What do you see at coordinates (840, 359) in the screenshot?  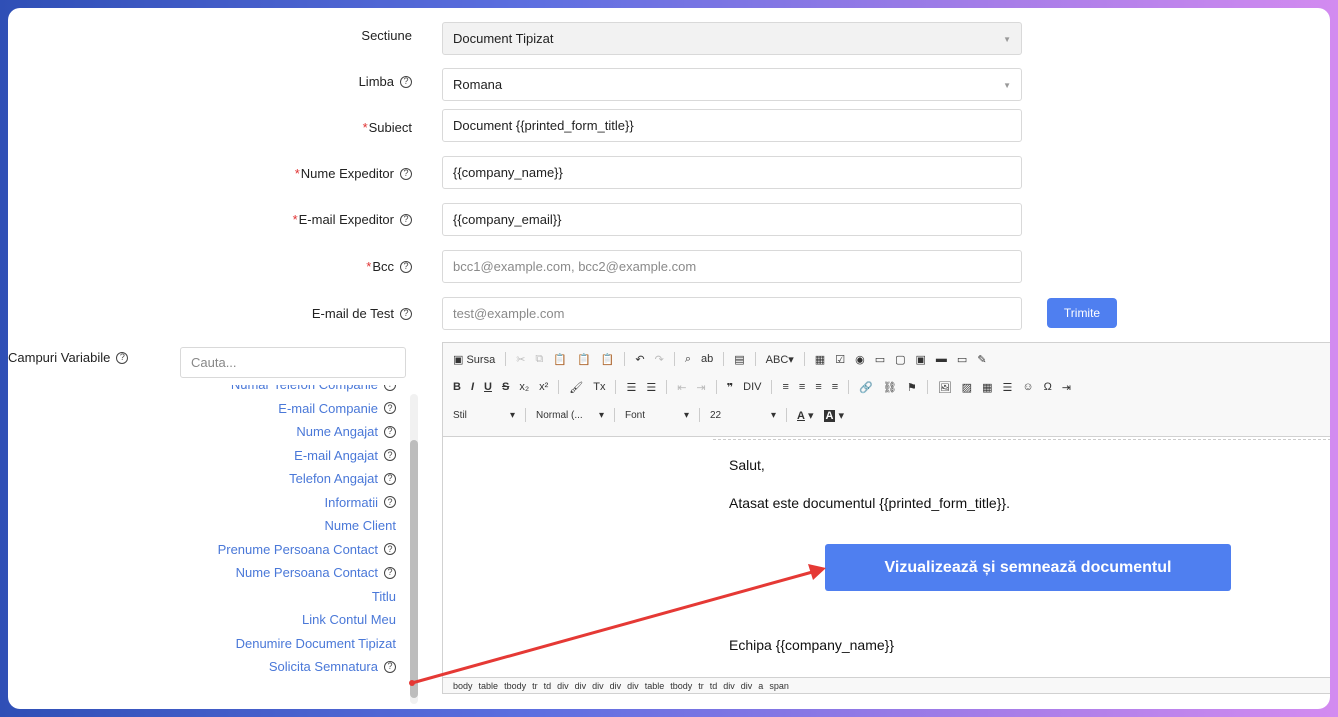 I see `checkbox-icon: ☑` at bounding box center [840, 359].